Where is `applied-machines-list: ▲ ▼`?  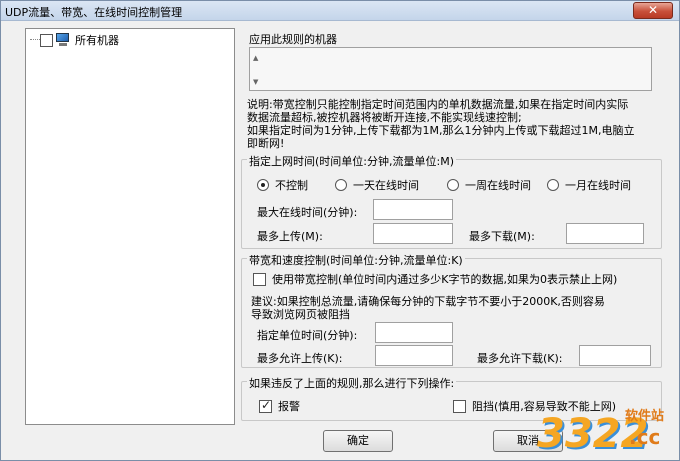
applied-machines-list: ▲ ▼ is located at coordinates (450, 69).